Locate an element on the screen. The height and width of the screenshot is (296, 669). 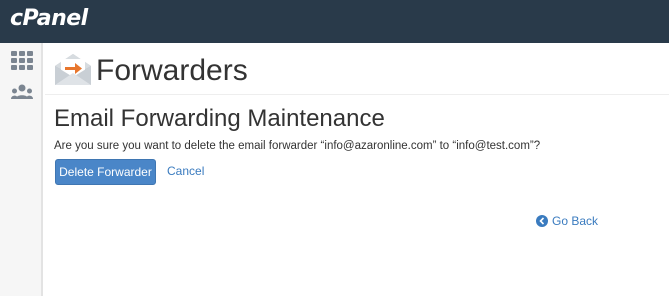
envelope-forward-icon is located at coordinates (73, 69).